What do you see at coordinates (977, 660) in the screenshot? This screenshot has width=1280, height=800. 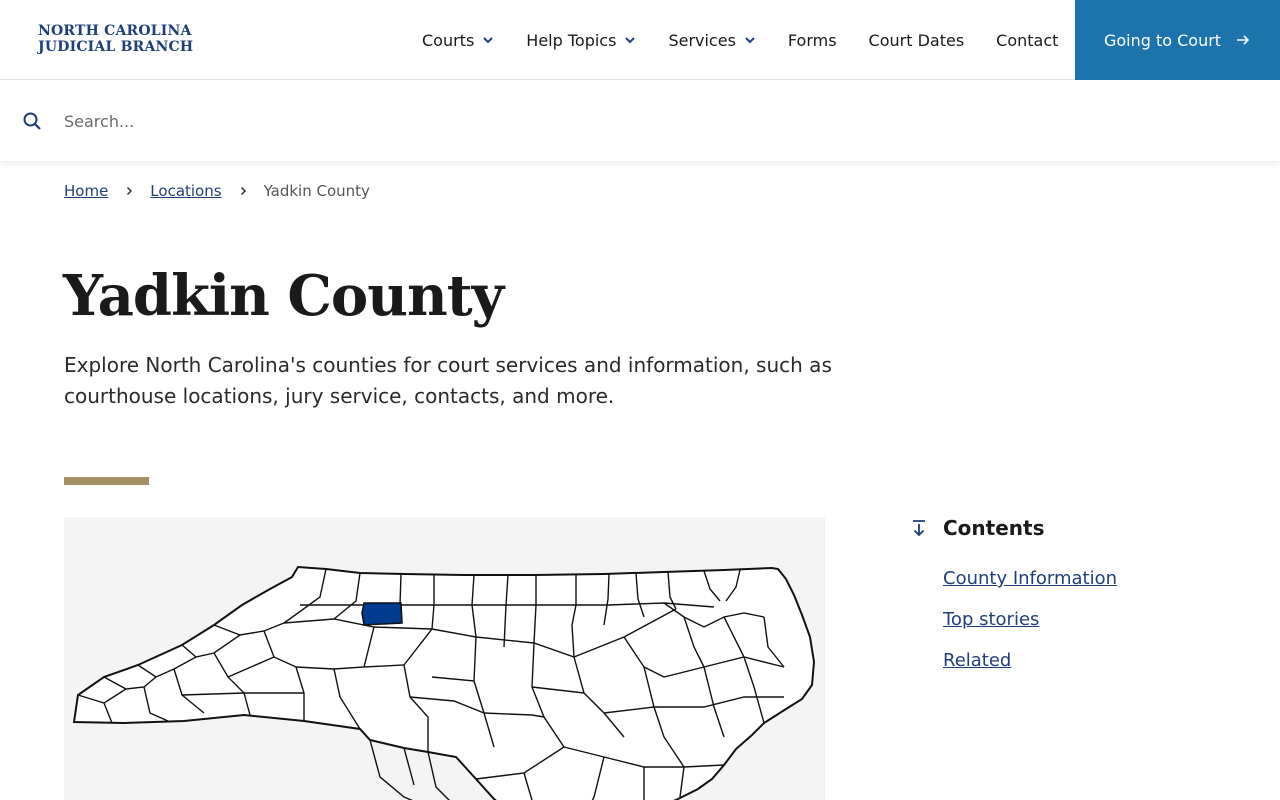 I see `contents-link-related: Related` at bounding box center [977, 660].